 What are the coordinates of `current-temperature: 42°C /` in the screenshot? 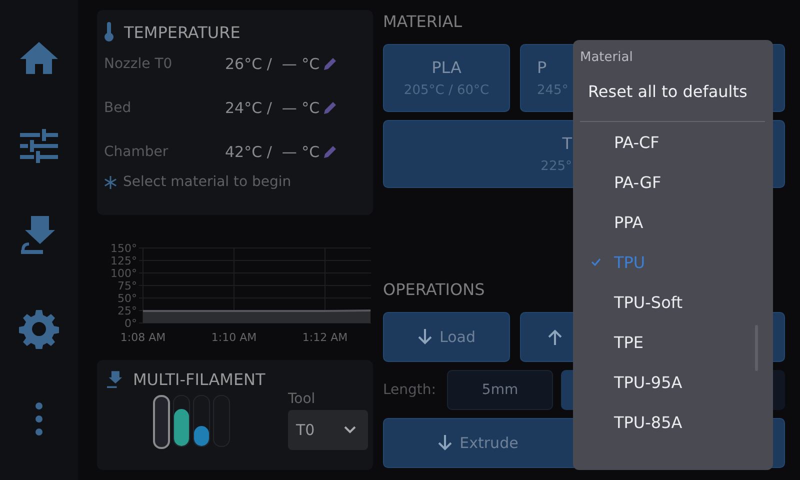 It's located at (248, 152).